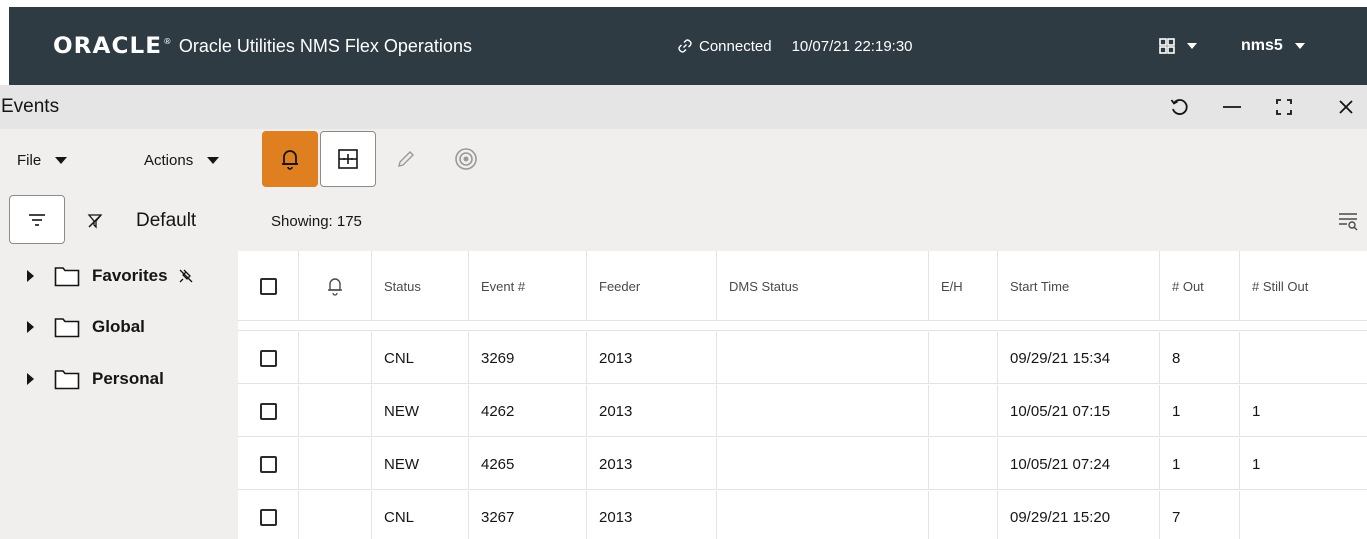 This screenshot has height=539, width=1367. Describe the element at coordinates (527, 358) in the screenshot. I see `event-cell: 3269` at that location.